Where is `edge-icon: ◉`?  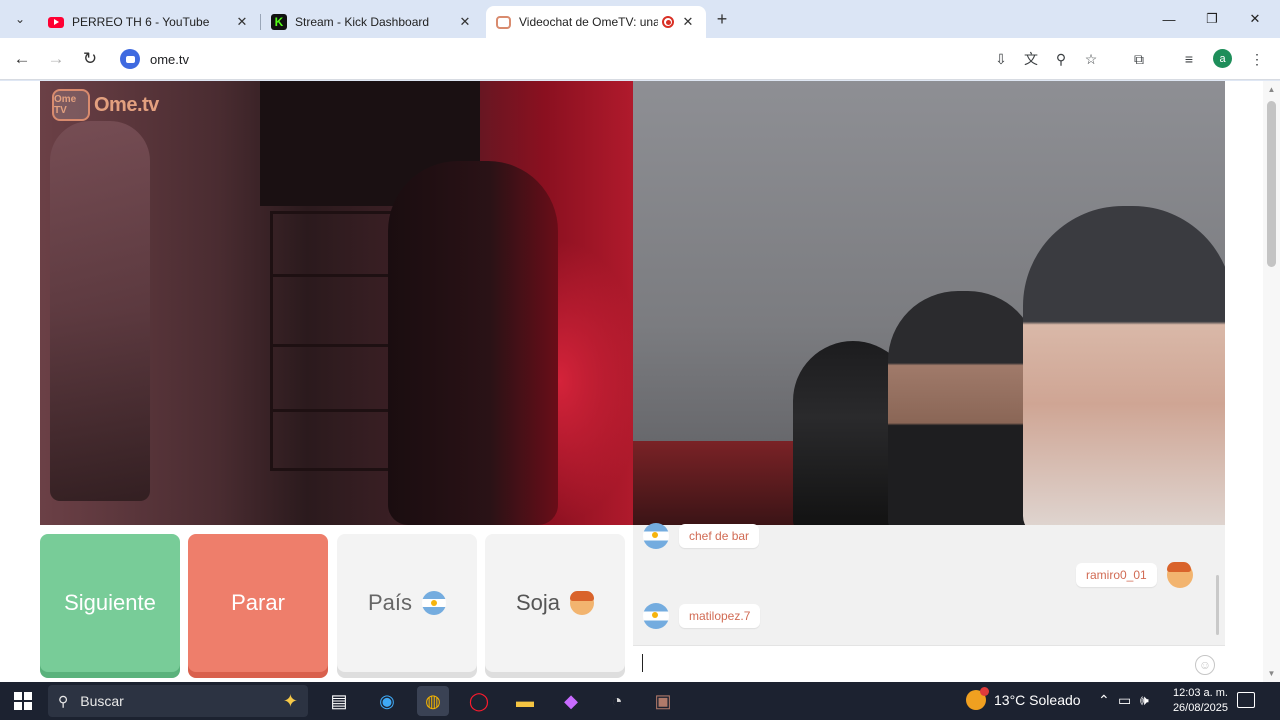
edge-icon: ◉ is located at coordinates (387, 701).